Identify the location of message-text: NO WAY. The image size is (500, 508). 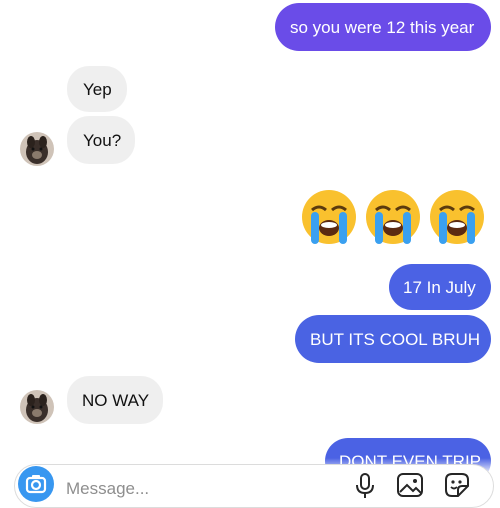
(116, 400).